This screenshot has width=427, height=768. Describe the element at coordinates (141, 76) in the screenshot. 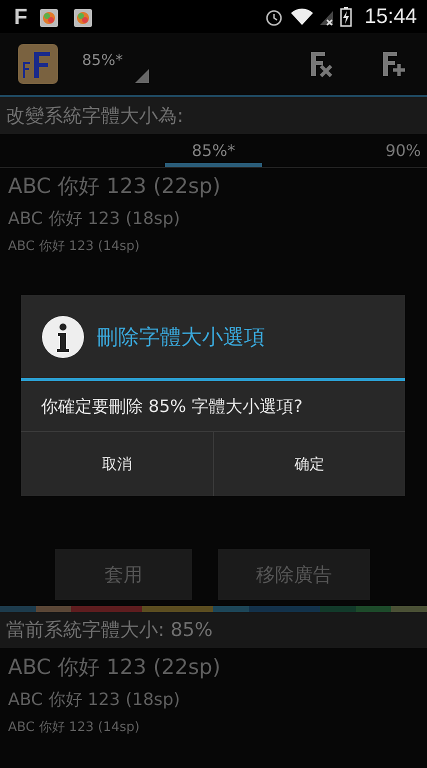

I see `dropdown-corner-icon` at that location.